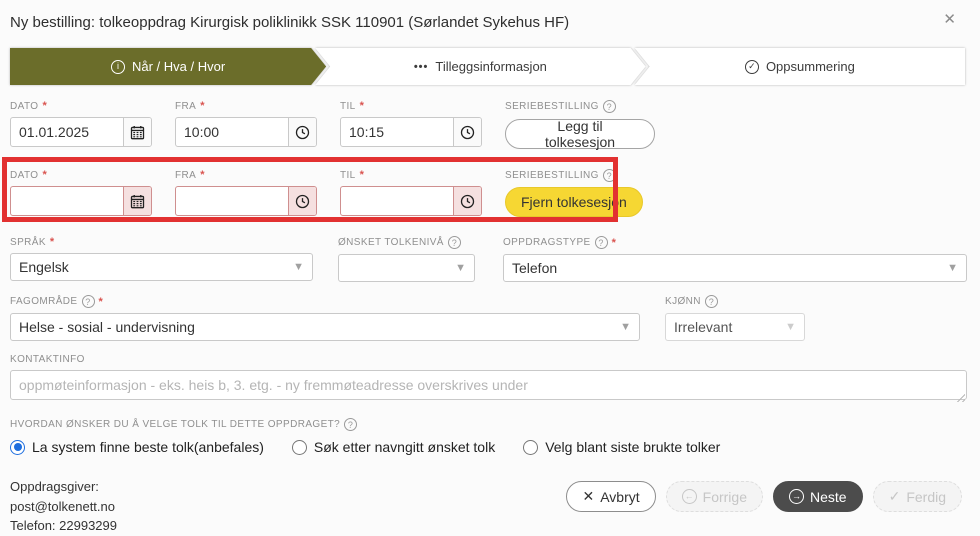 This screenshot has height=536, width=980. I want to click on remove-session-button: Fjern tolkesesjon, so click(574, 202).